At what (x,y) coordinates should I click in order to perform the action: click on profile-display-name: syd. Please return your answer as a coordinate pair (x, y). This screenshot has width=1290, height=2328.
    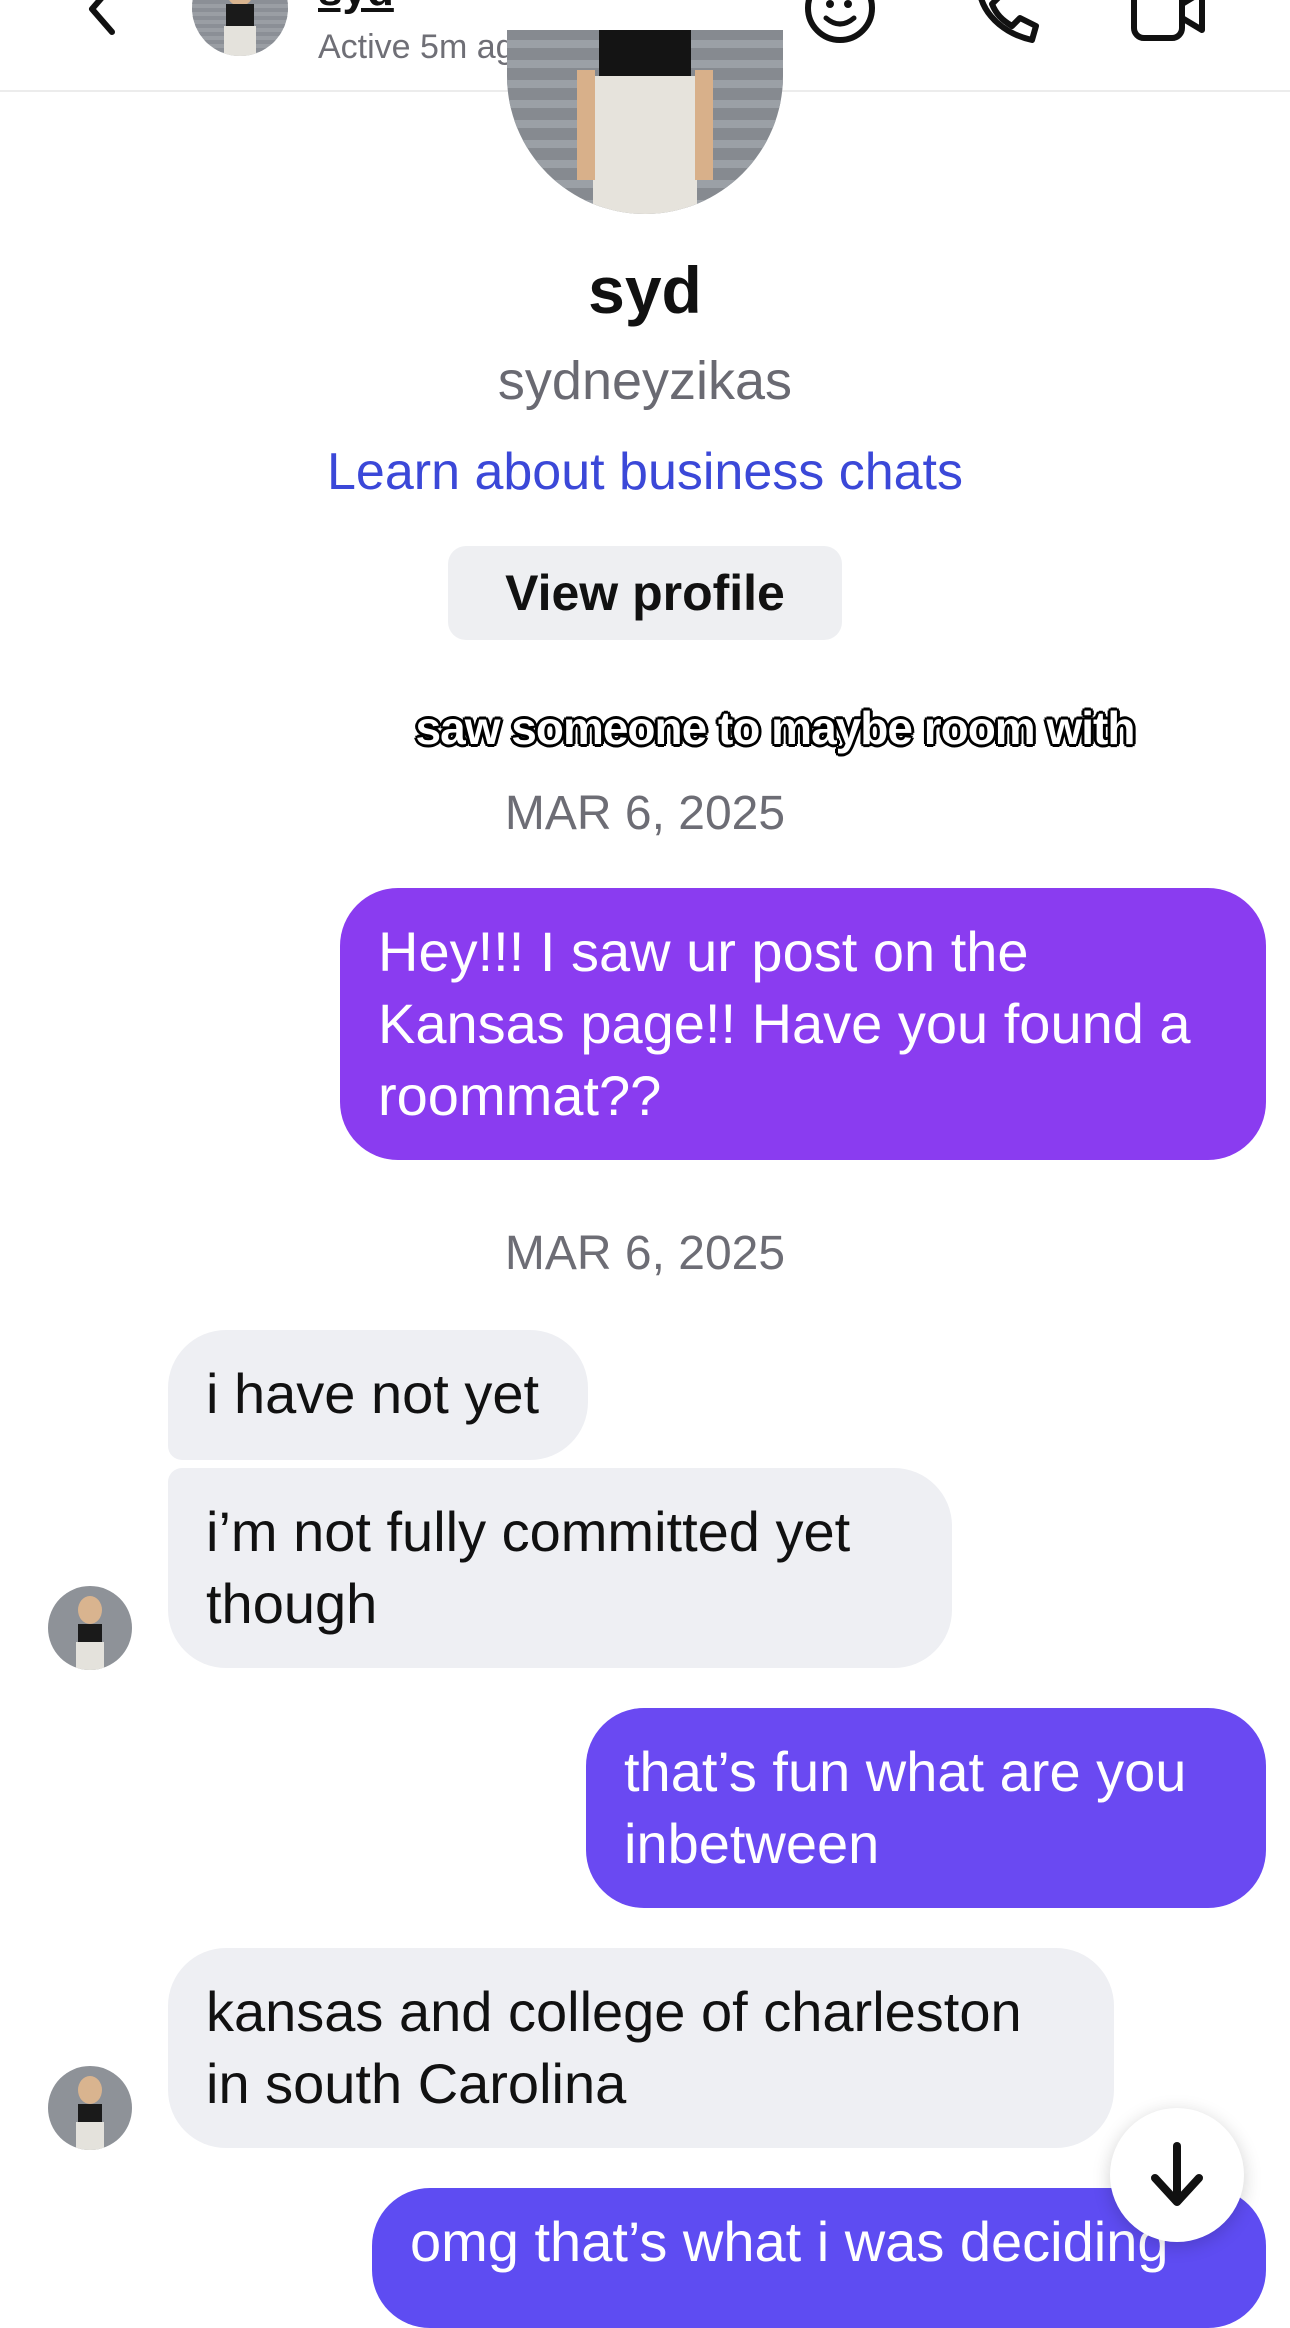
    Looking at the image, I should click on (645, 290).